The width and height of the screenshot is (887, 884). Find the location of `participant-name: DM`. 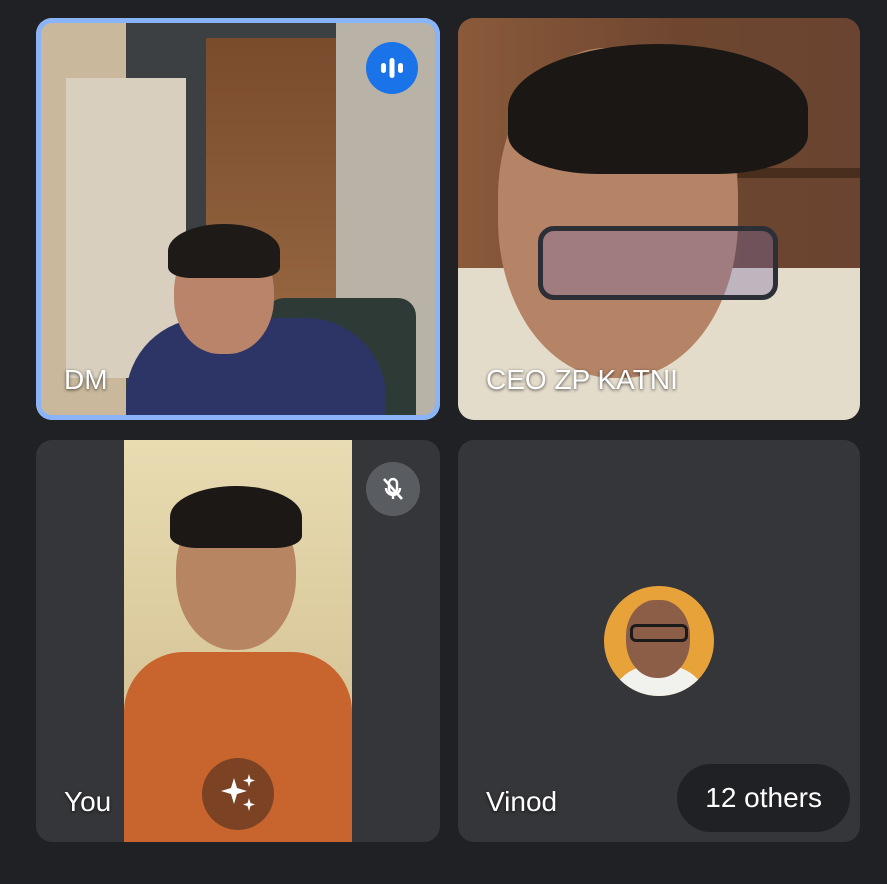

participant-name: DM is located at coordinates (86, 379).